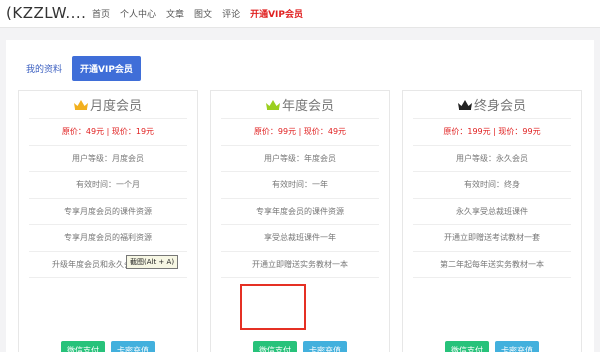 This screenshot has width=600, height=352. What do you see at coordinates (203, 13) in the screenshot?
I see `nav-gallery: 图文` at bounding box center [203, 13].